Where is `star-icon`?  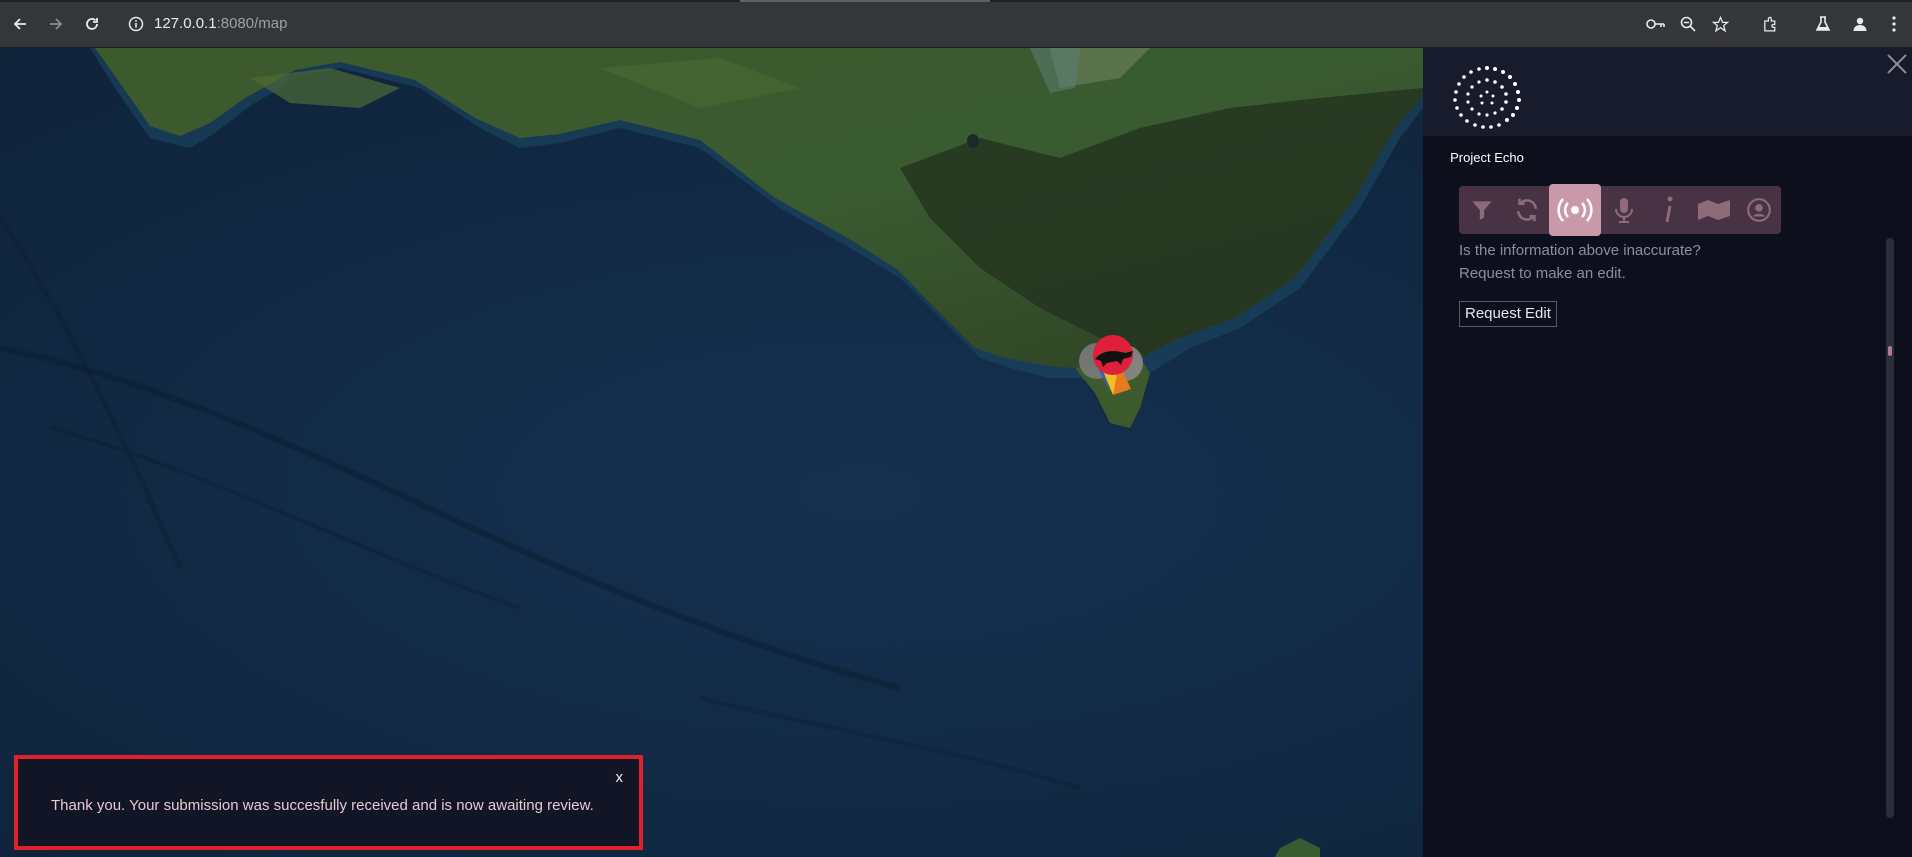
star-icon is located at coordinates (1720, 24).